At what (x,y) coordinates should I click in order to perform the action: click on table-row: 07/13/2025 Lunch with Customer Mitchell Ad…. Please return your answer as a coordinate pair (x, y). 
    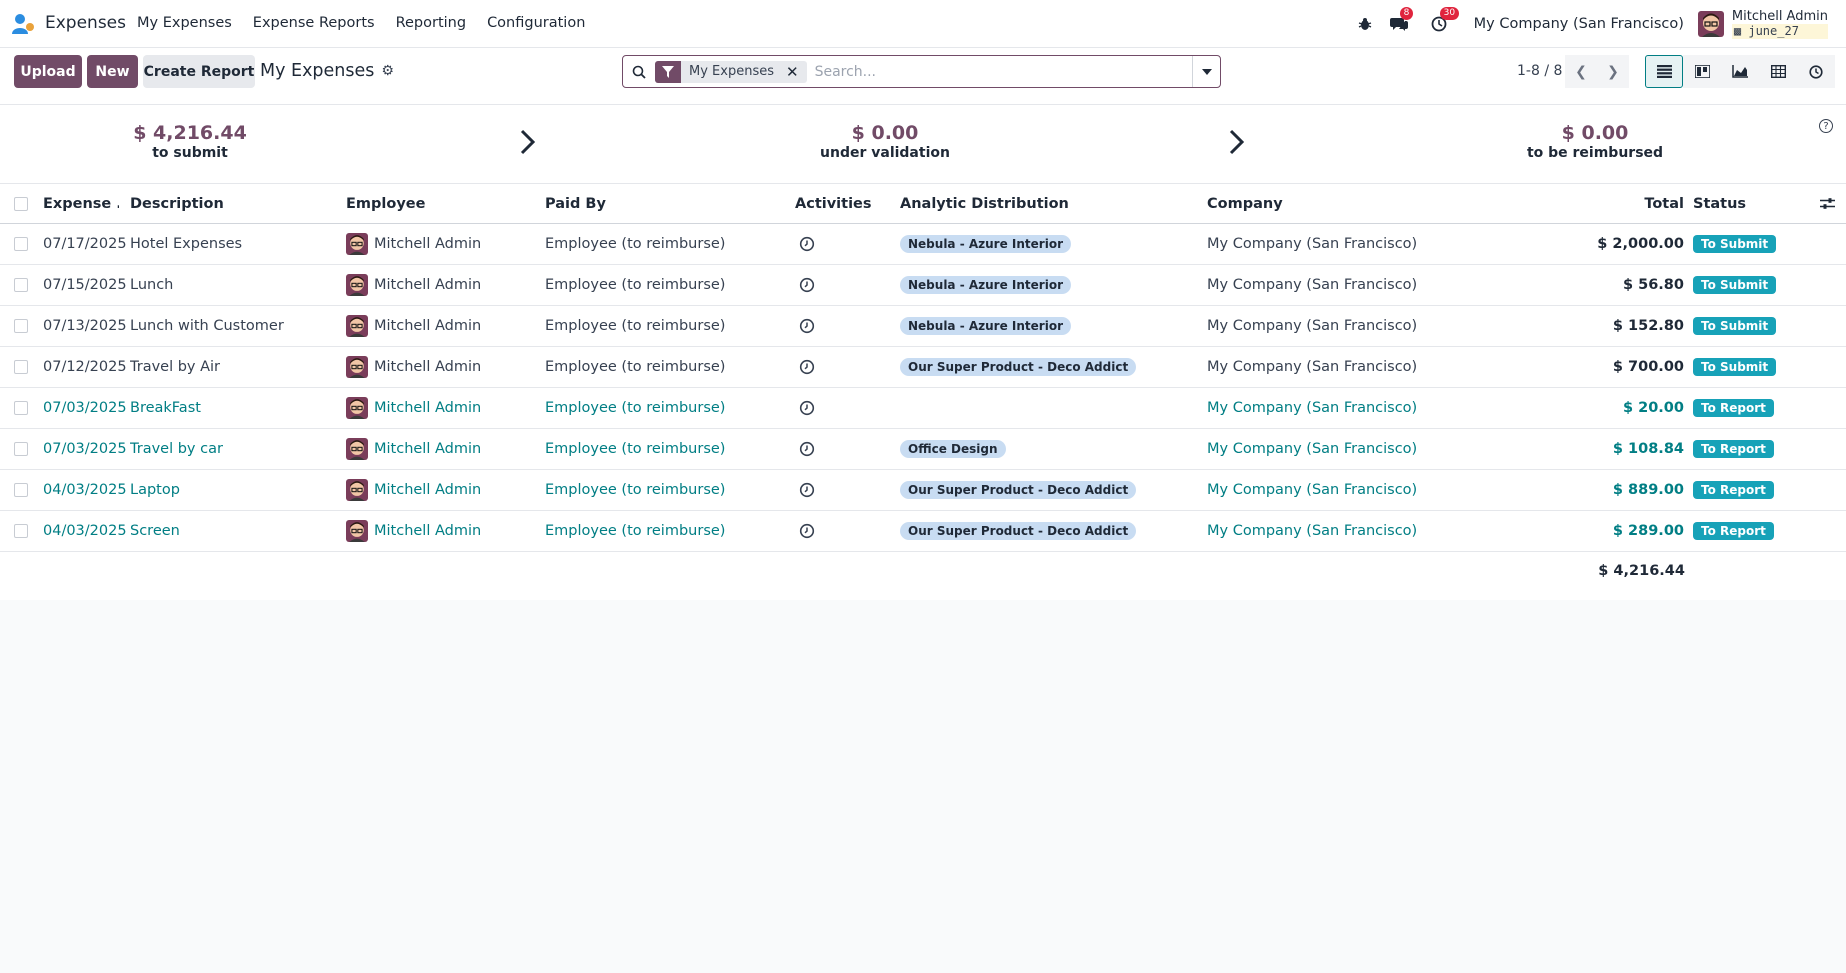
    Looking at the image, I should click on (923, 326).